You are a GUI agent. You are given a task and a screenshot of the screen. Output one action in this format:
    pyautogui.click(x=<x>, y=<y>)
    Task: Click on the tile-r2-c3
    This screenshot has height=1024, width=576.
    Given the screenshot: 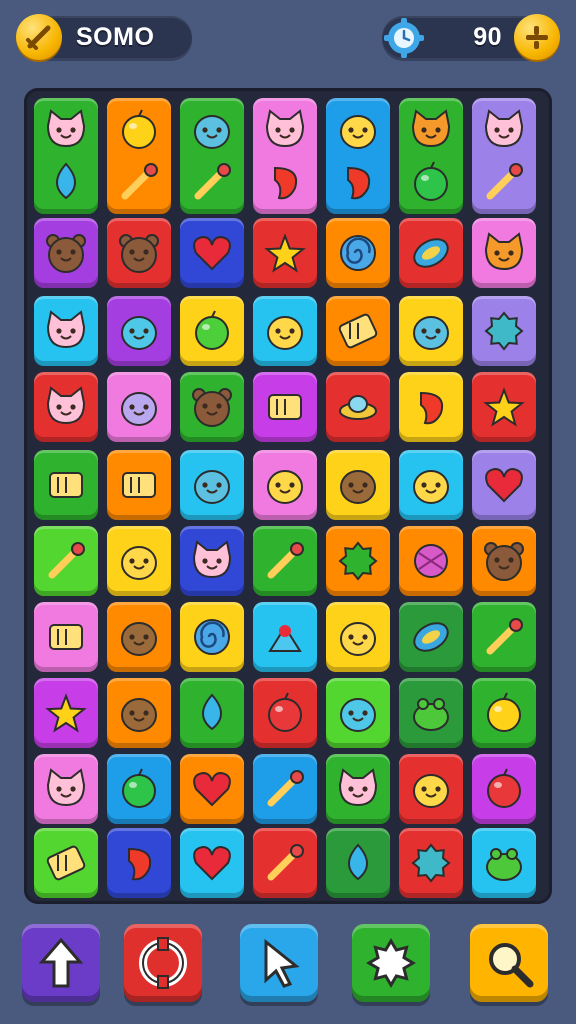 What is the action you would take?
    pyautogui.click(x=212, y=253)
    